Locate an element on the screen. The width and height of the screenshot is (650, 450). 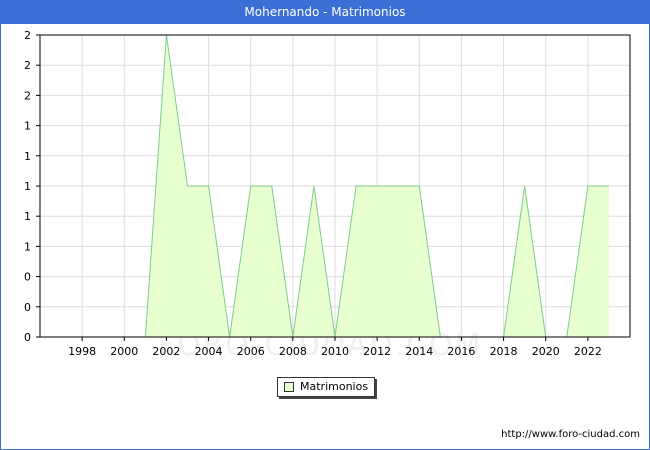
source-url: http://www.foro-ciudad.com is located at coordinates (570, 434).